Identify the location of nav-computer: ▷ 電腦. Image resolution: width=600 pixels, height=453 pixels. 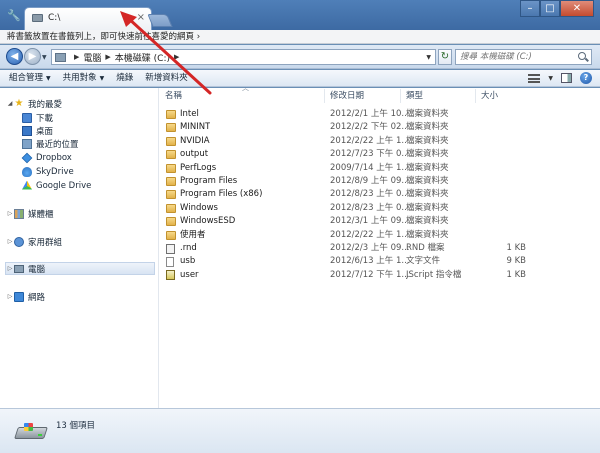
(80, 268).